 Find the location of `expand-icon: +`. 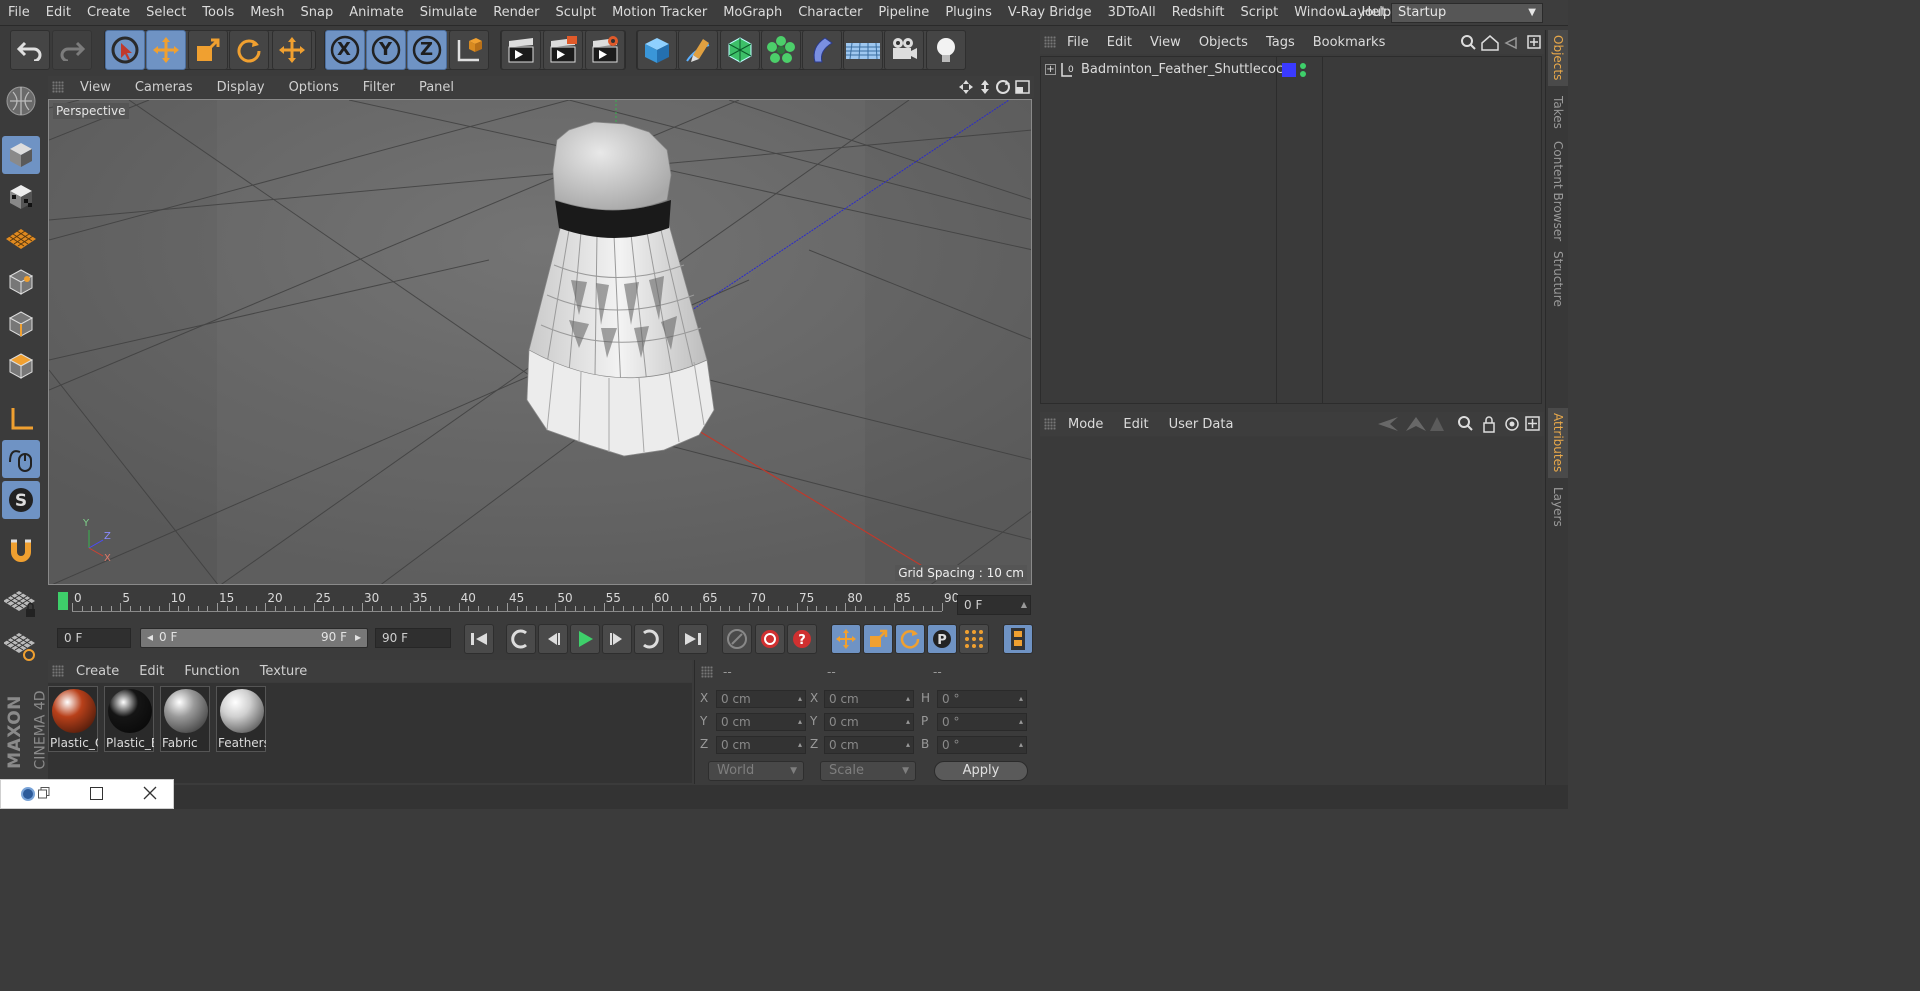

expand-icon: + is located at coordinates (1050, 69).